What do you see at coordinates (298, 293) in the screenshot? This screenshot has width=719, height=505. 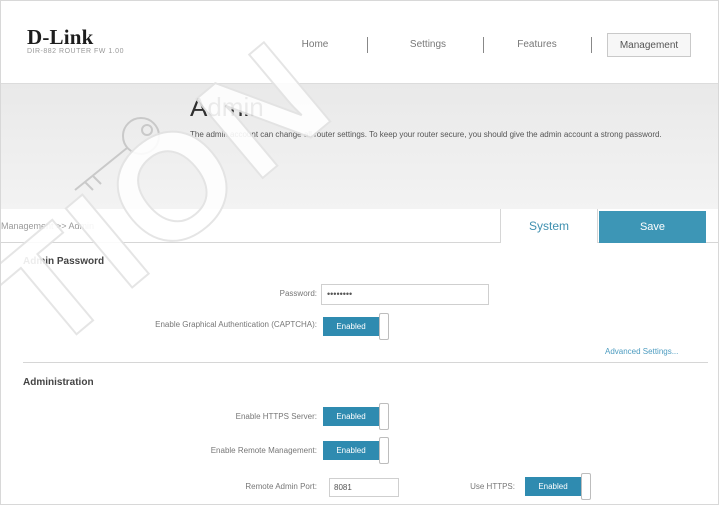 I see `password-label: Password:` at bounding box center [298, 293].